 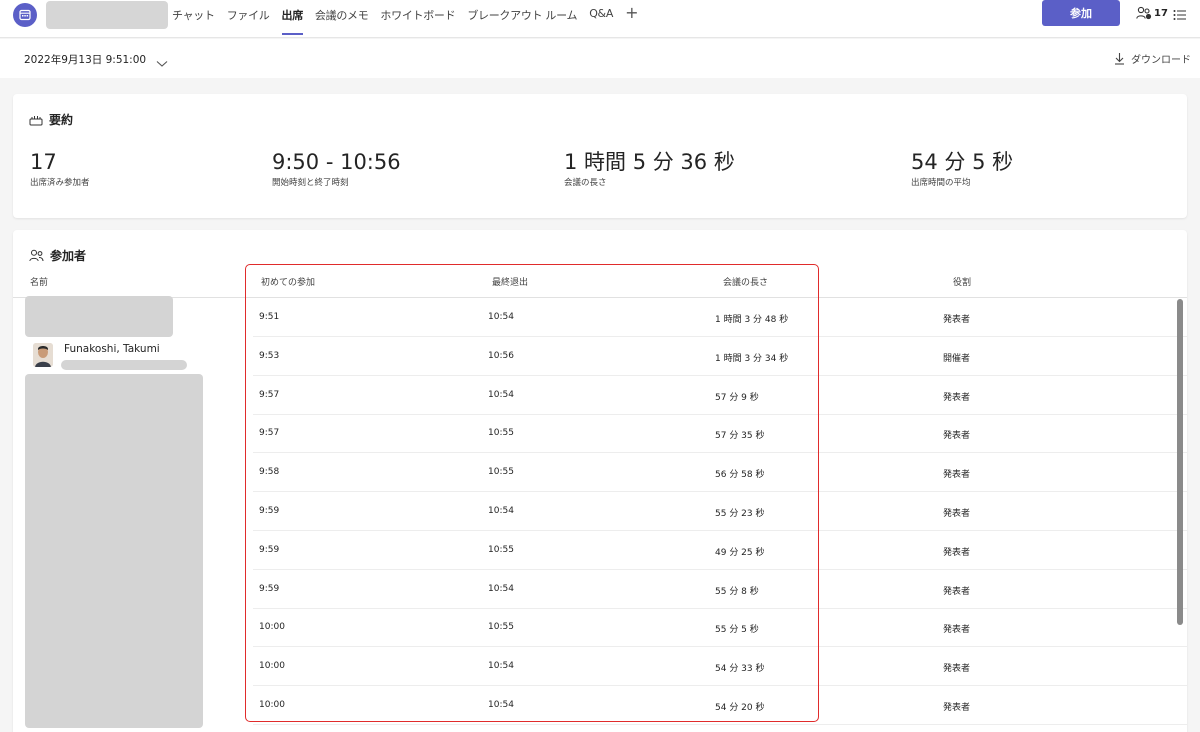 I want to click on download-label: ダウンロード, so click(x=1161, y=60).